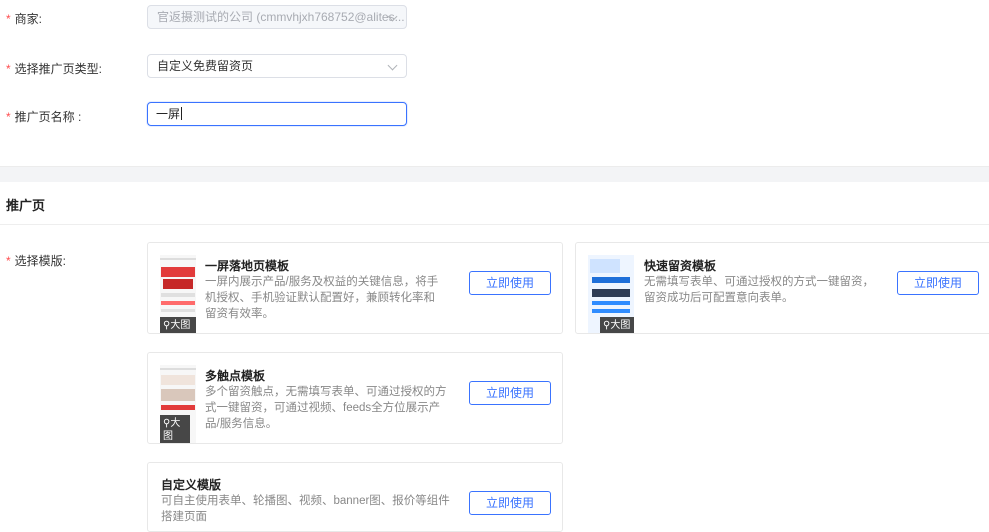  I want to click on template-title: 多触点模板, so click(235, 376).